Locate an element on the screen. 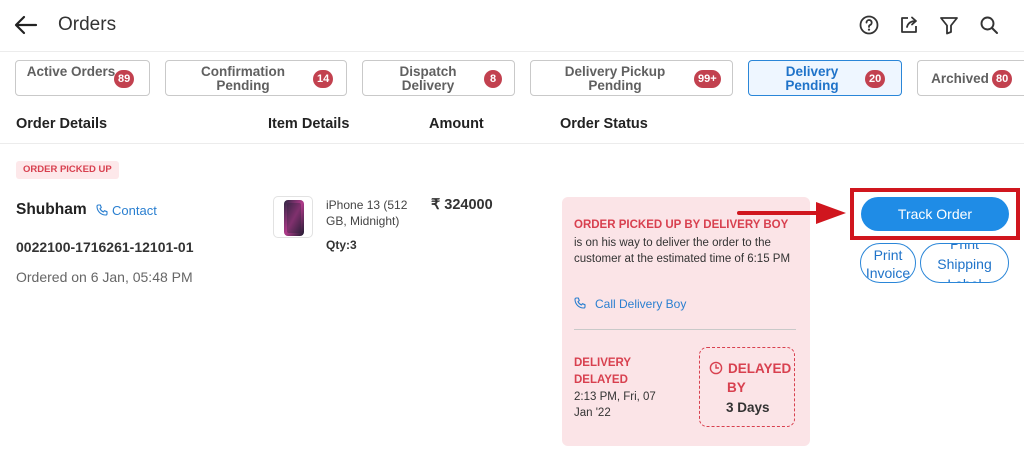  tab-delivery-pending: Delivery Pending 20 is located at coordinates (825, 78).